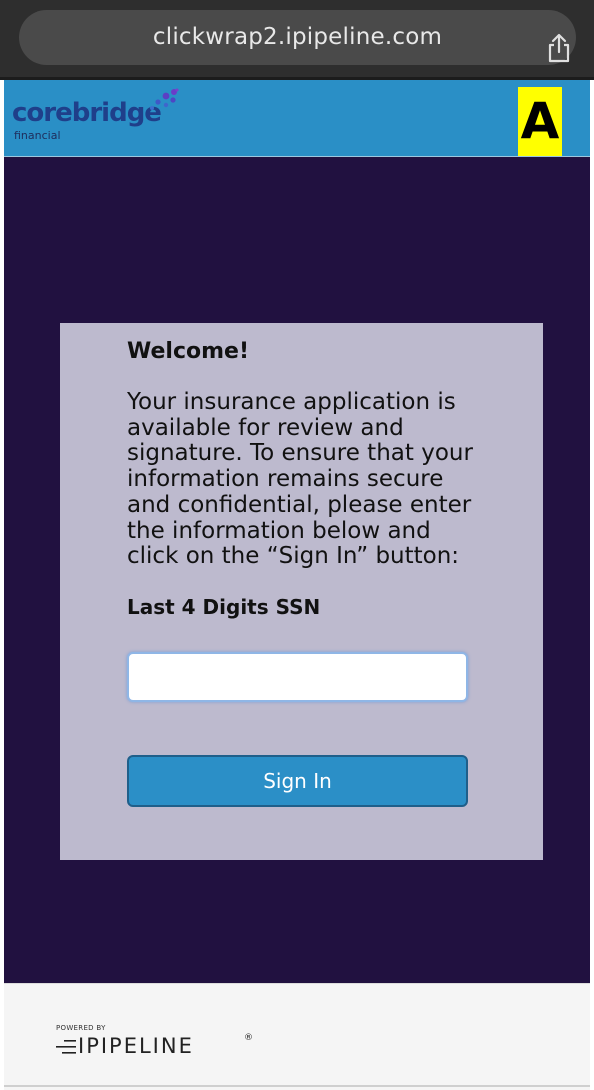  I want to click on browser-toolbar: clickwrap2.ipipeline.com, so click(297, 40).